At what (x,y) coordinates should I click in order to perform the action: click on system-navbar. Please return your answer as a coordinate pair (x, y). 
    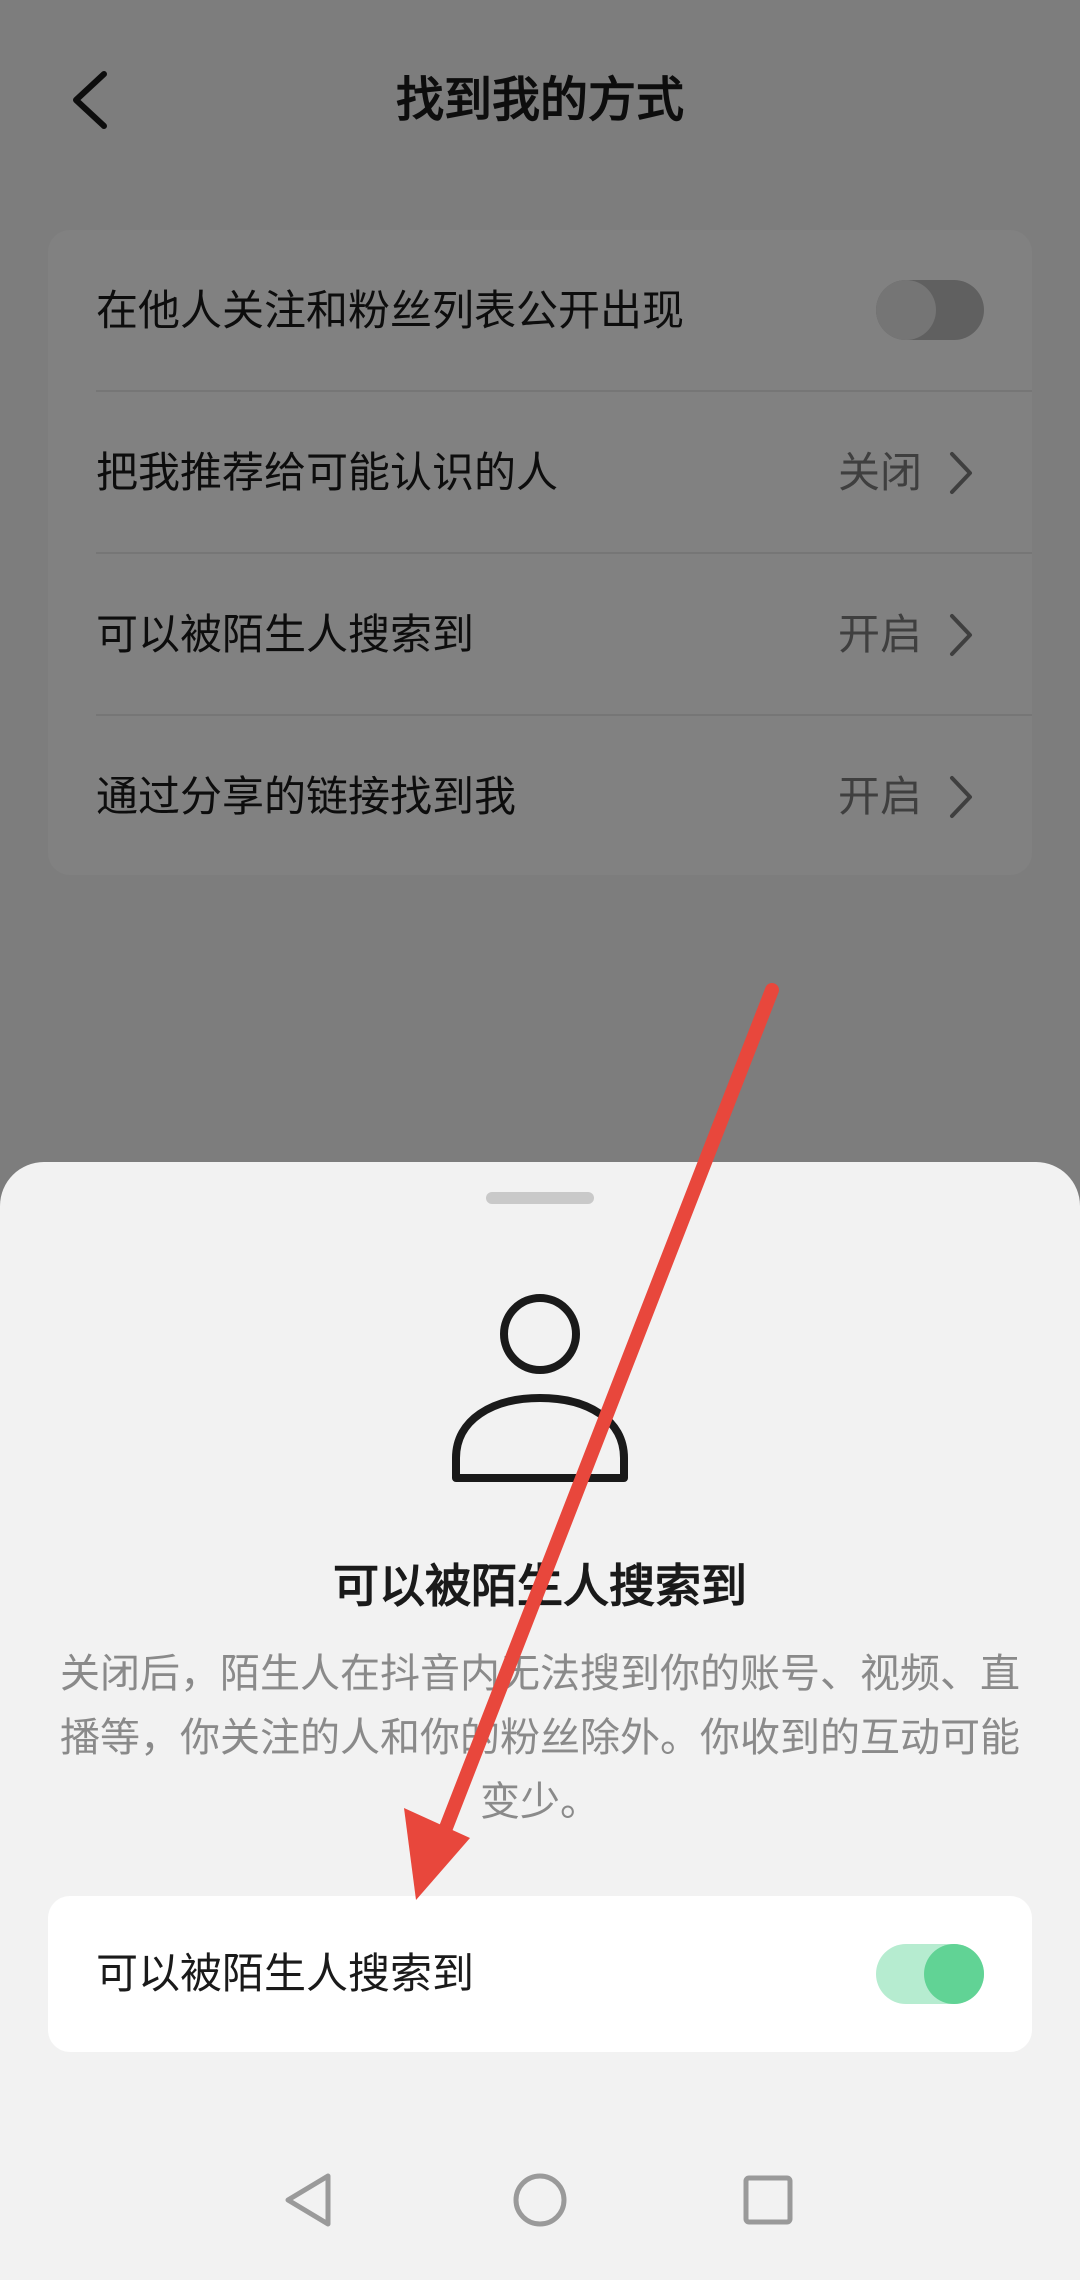
    Looking at the image, I should click on (540, 2210).